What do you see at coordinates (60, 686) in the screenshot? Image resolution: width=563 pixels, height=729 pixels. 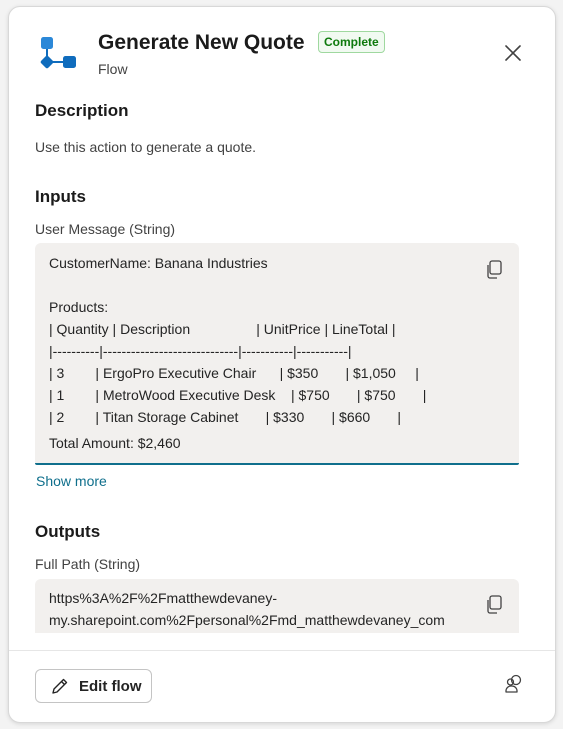 I see `pencil-icon` at bounding box center [60, 686].